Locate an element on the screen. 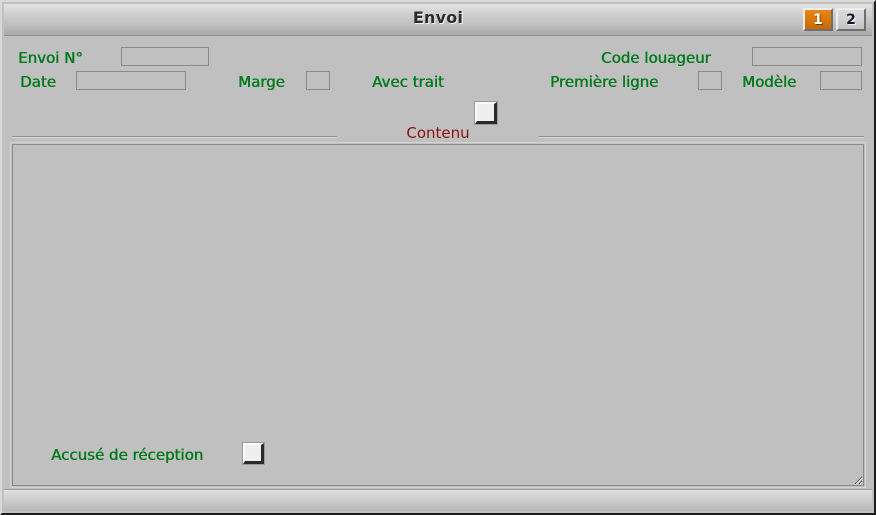  modele-input is located at coordinates (841, 80).